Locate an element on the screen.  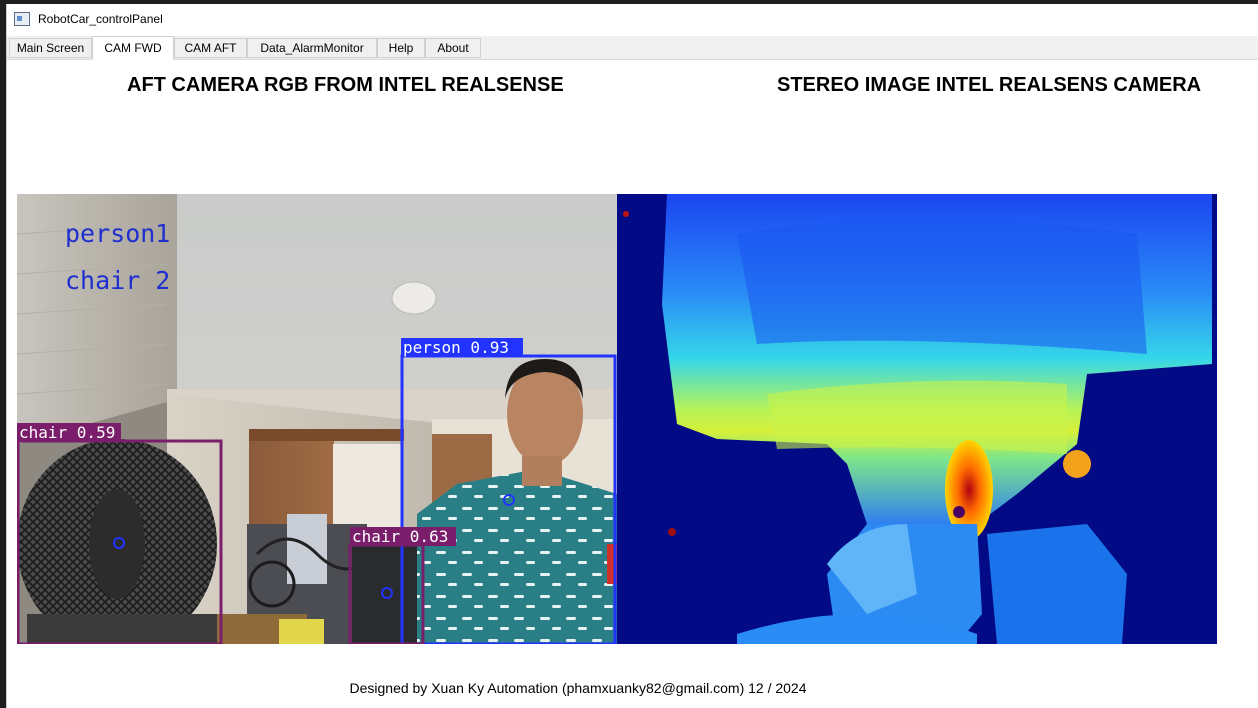
tab-data-alarm-monitor: Data_AlarmMonitor is located at coordinates (312, 48).